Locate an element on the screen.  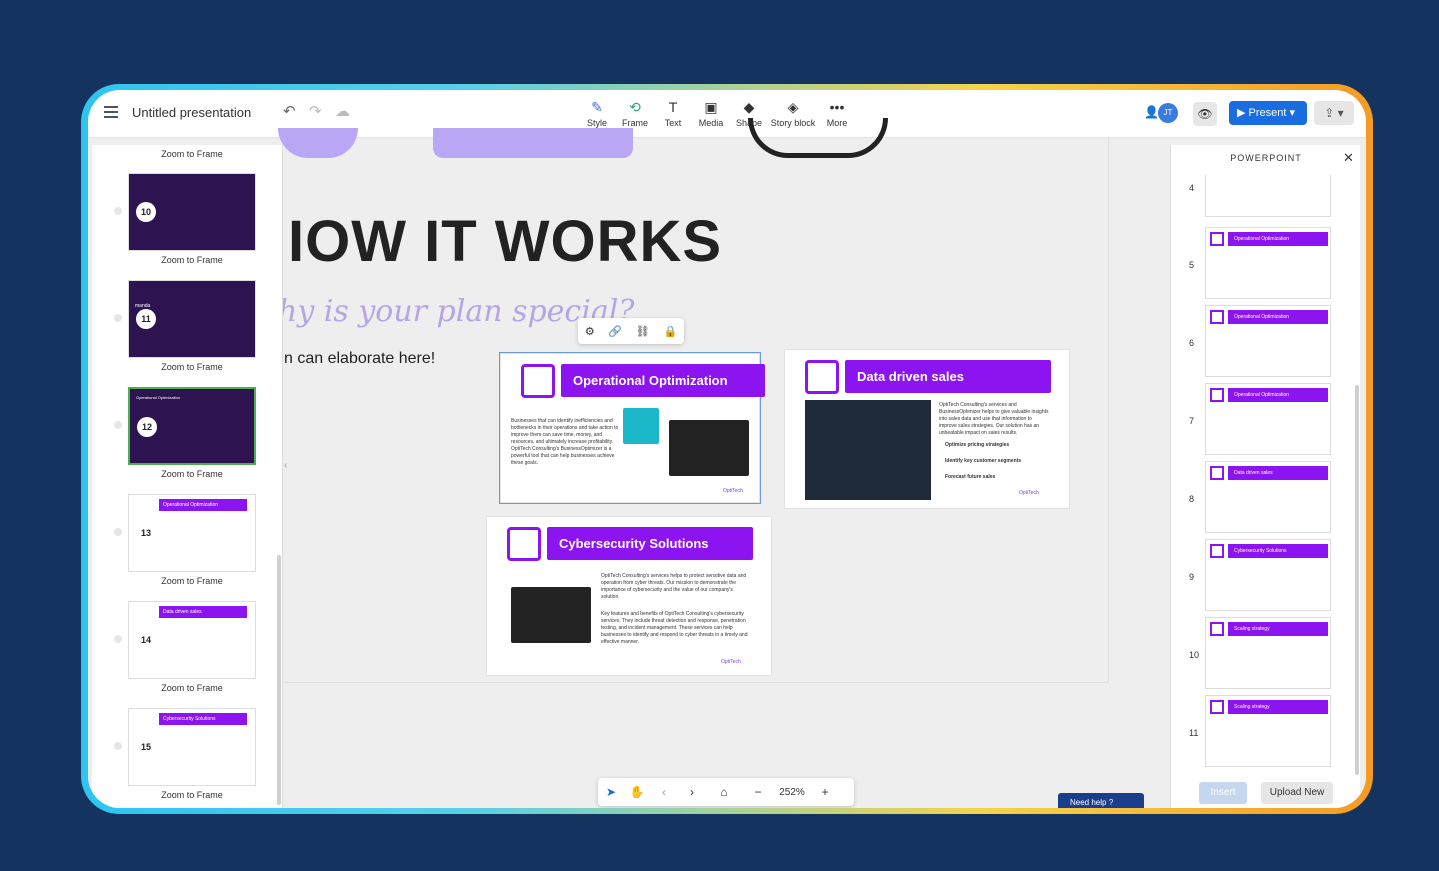
add-user-icon: 👤 is located at coordinates (1151, 112).